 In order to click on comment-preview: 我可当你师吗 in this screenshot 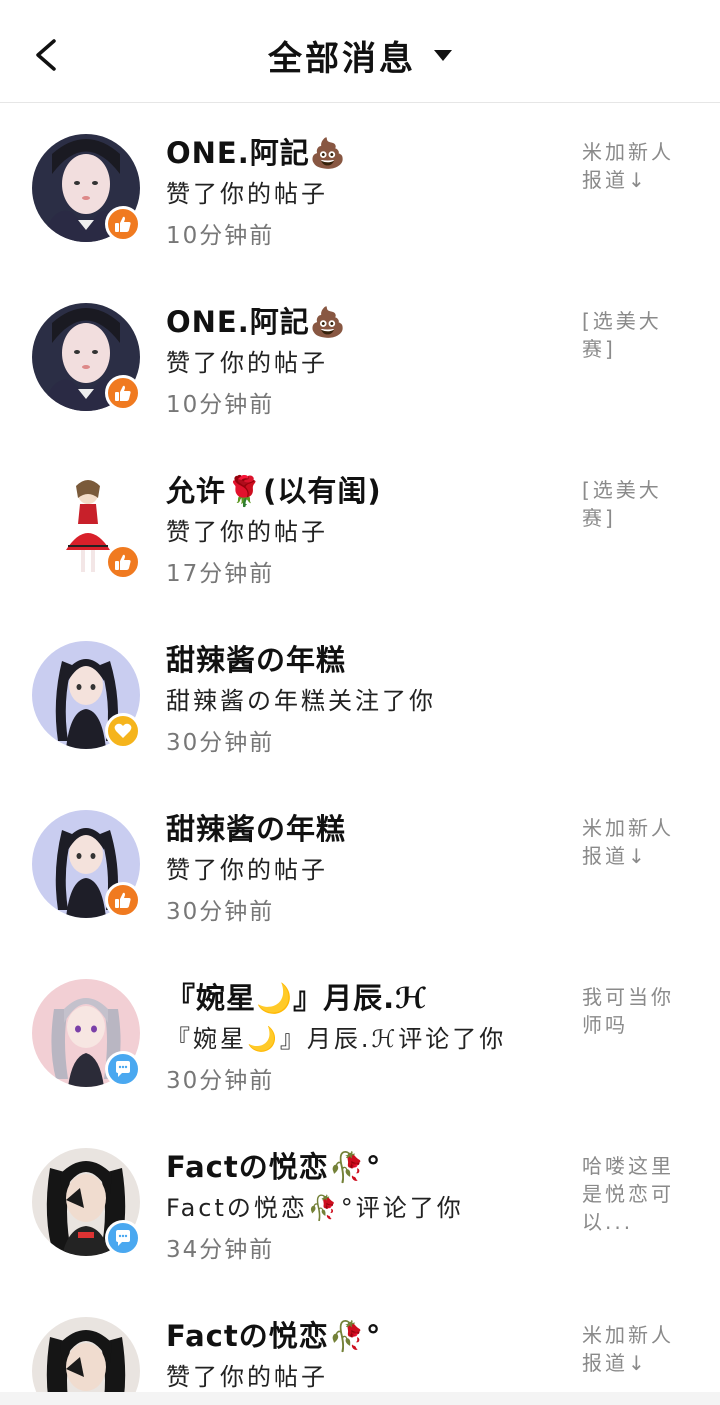, I will do `click(637, 1011)`.